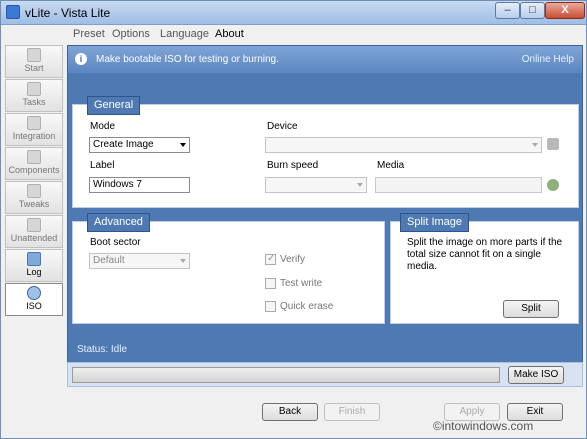 The image size is (587, 439). I want to click on progress-bar, so click(286, 375).